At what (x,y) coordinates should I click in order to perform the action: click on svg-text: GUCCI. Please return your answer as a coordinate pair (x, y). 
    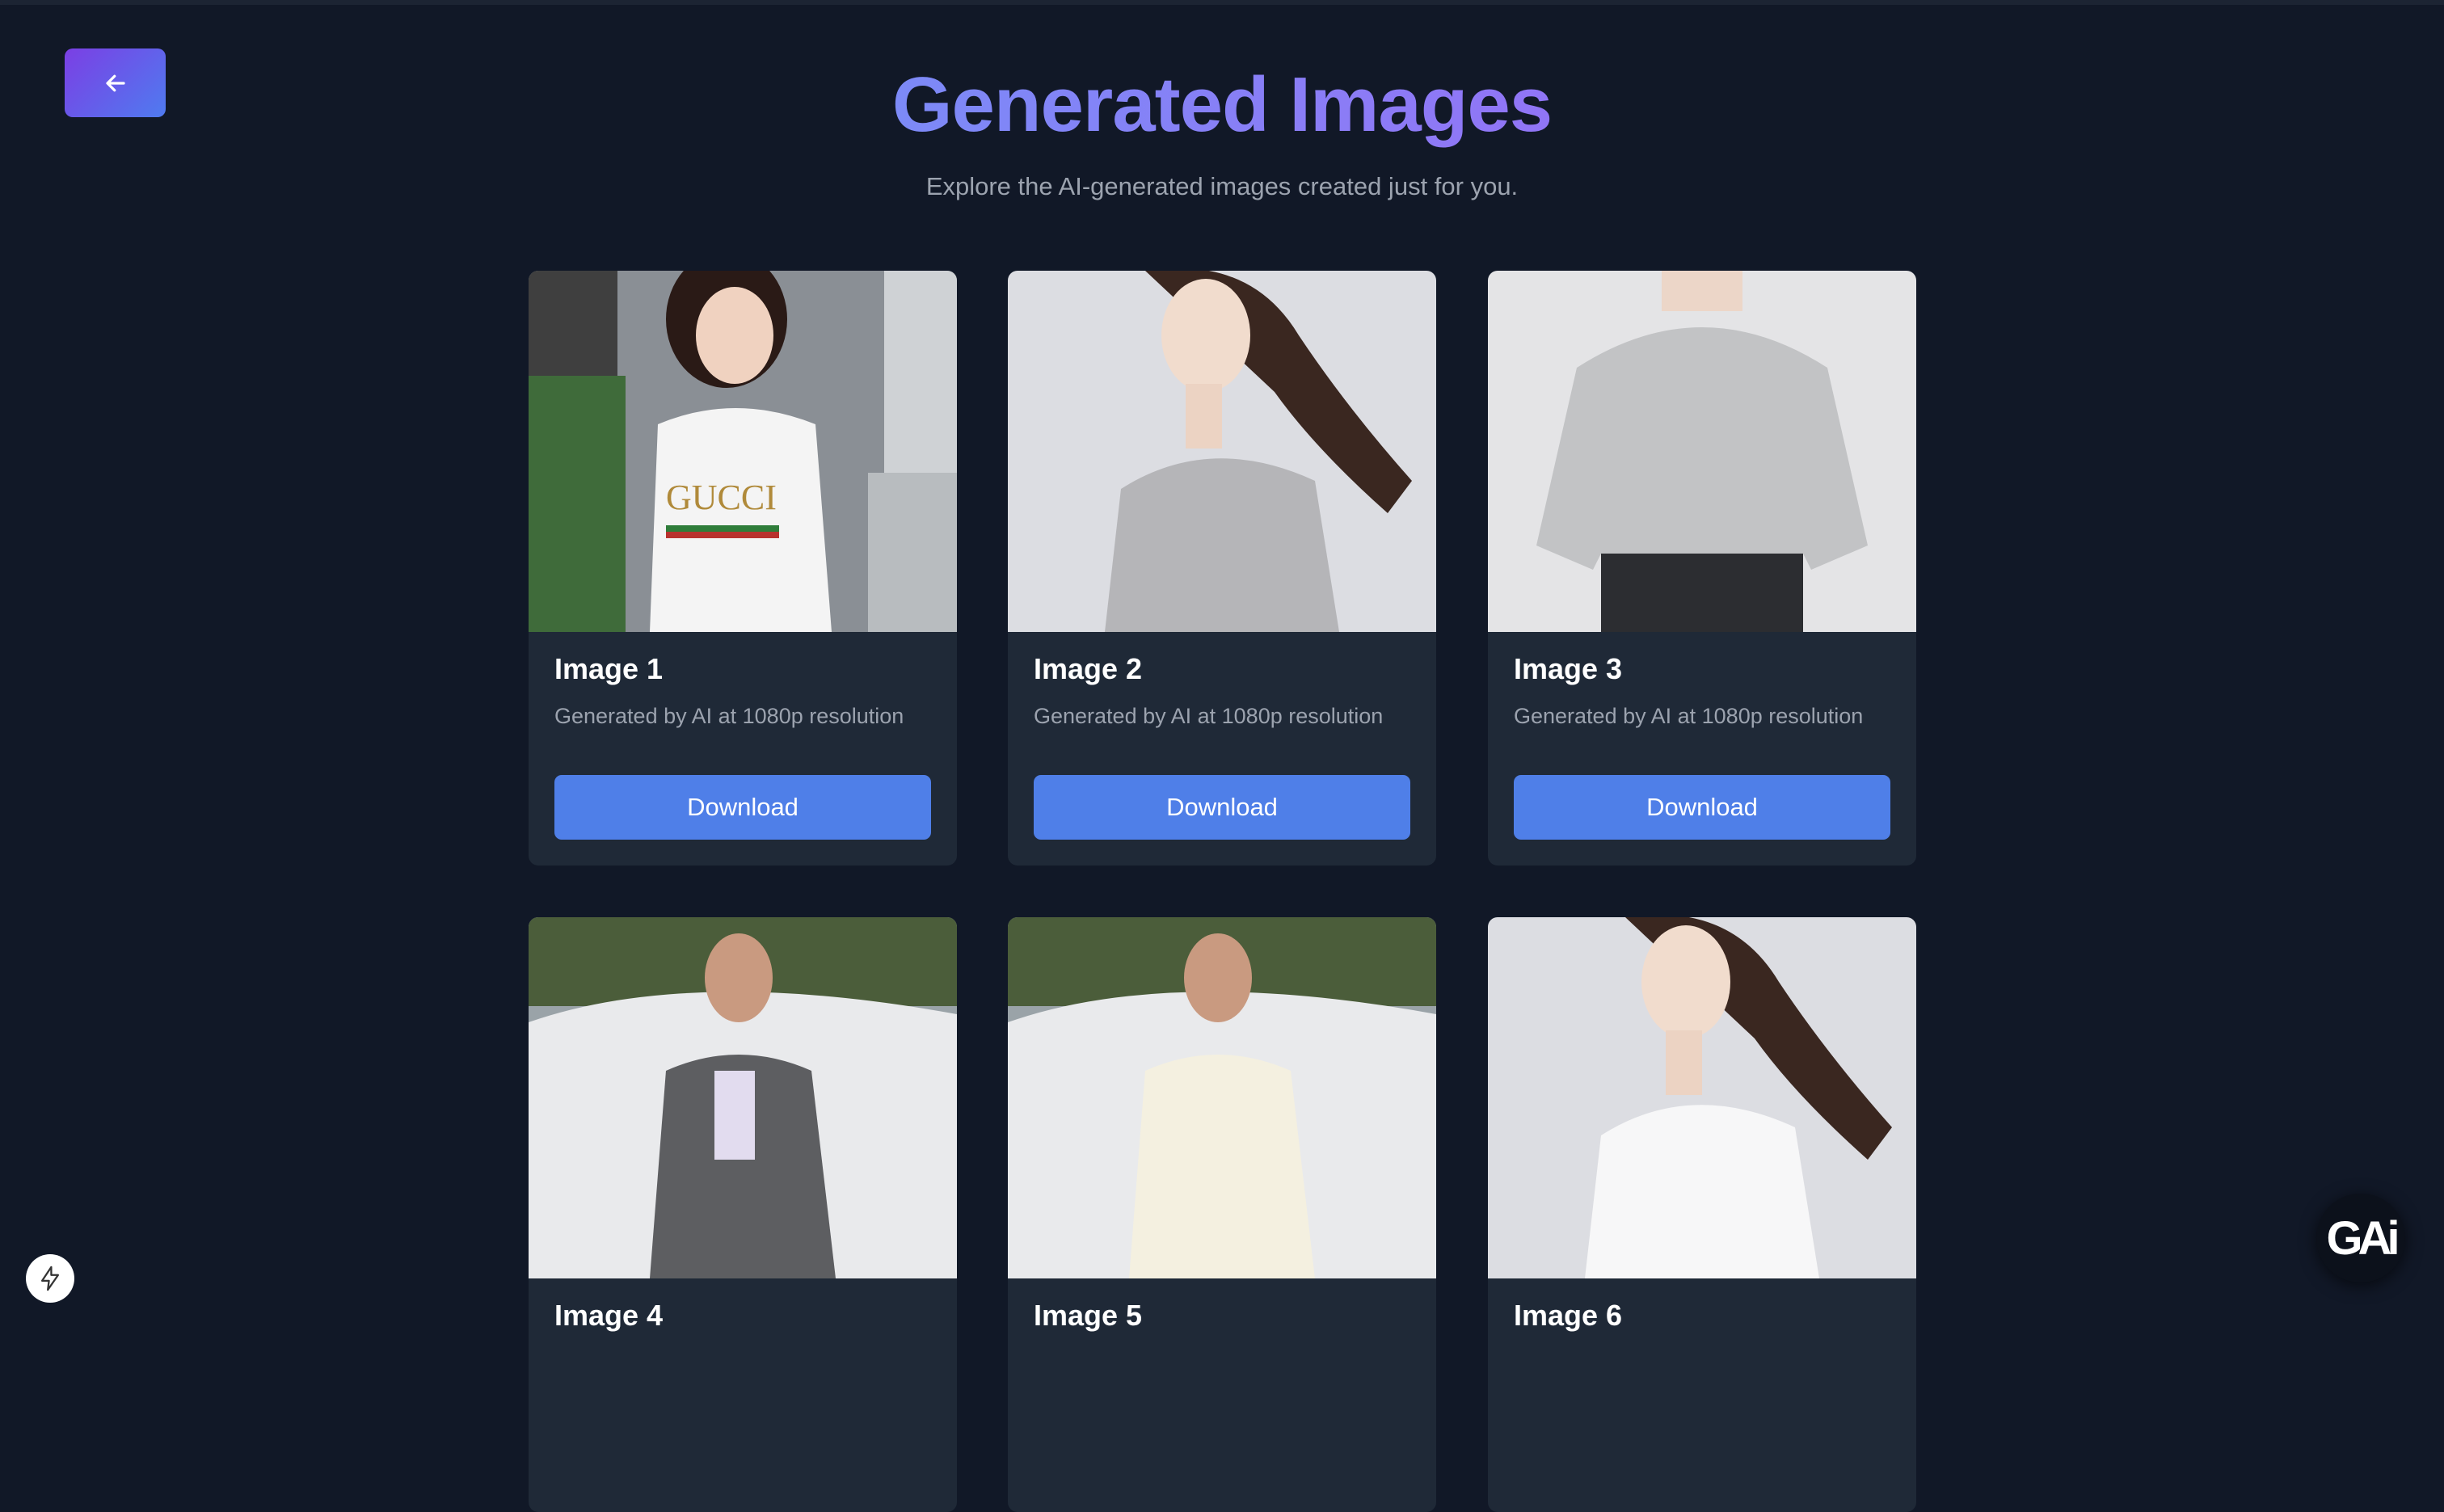
    Looking at the image, I should click on (721, 497).